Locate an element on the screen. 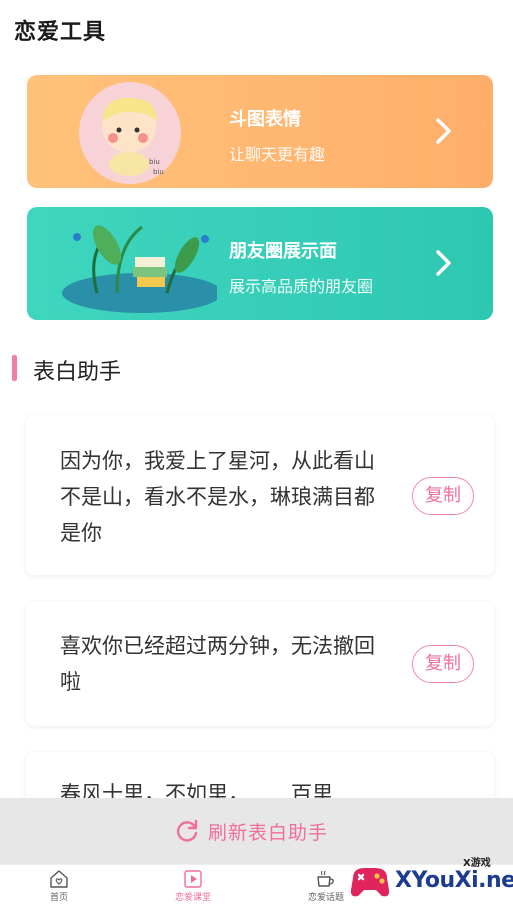  banner-title: 朋友圈展示面 is located at coordinates (283, 251).